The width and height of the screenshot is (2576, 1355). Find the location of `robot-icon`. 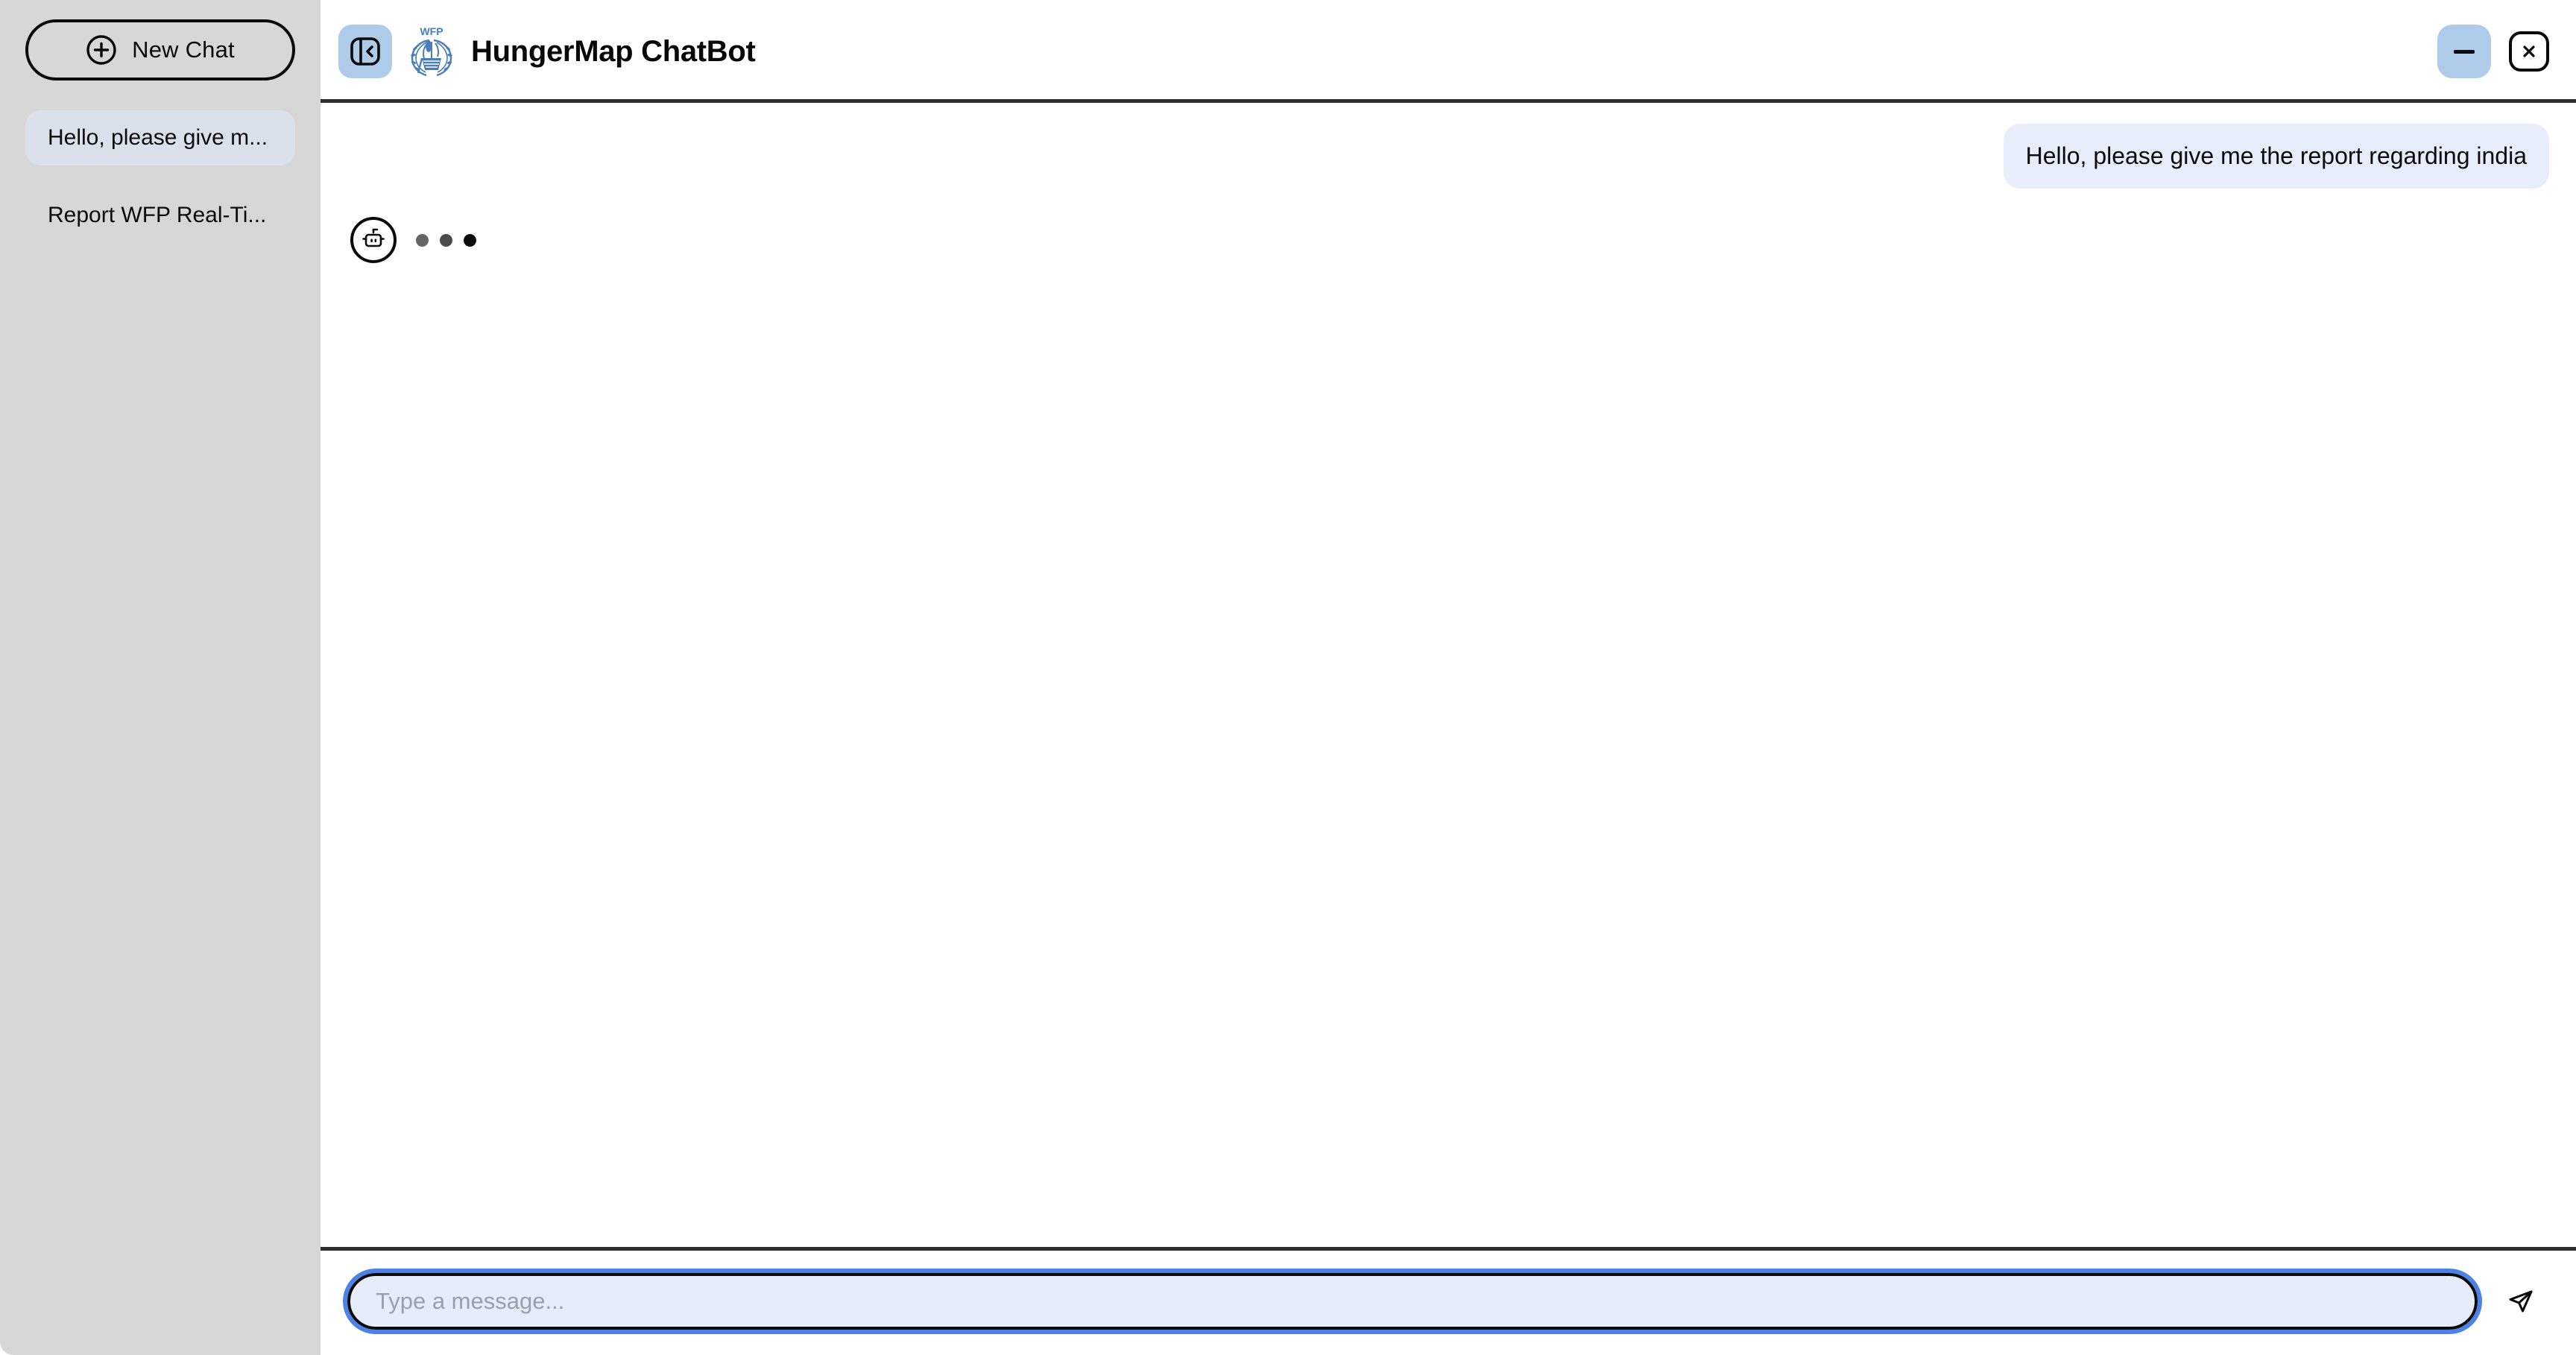

robot-icon is located at coordinates (373, 240).